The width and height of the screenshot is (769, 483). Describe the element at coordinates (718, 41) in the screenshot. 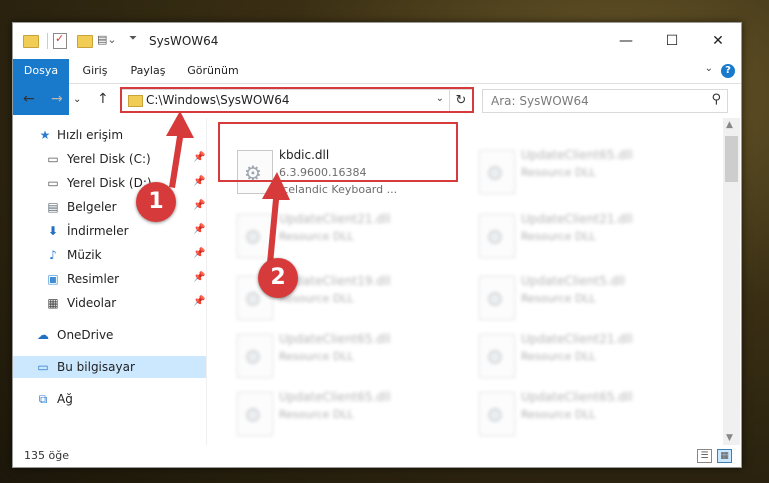

I see `close-button: ✕` at that location.